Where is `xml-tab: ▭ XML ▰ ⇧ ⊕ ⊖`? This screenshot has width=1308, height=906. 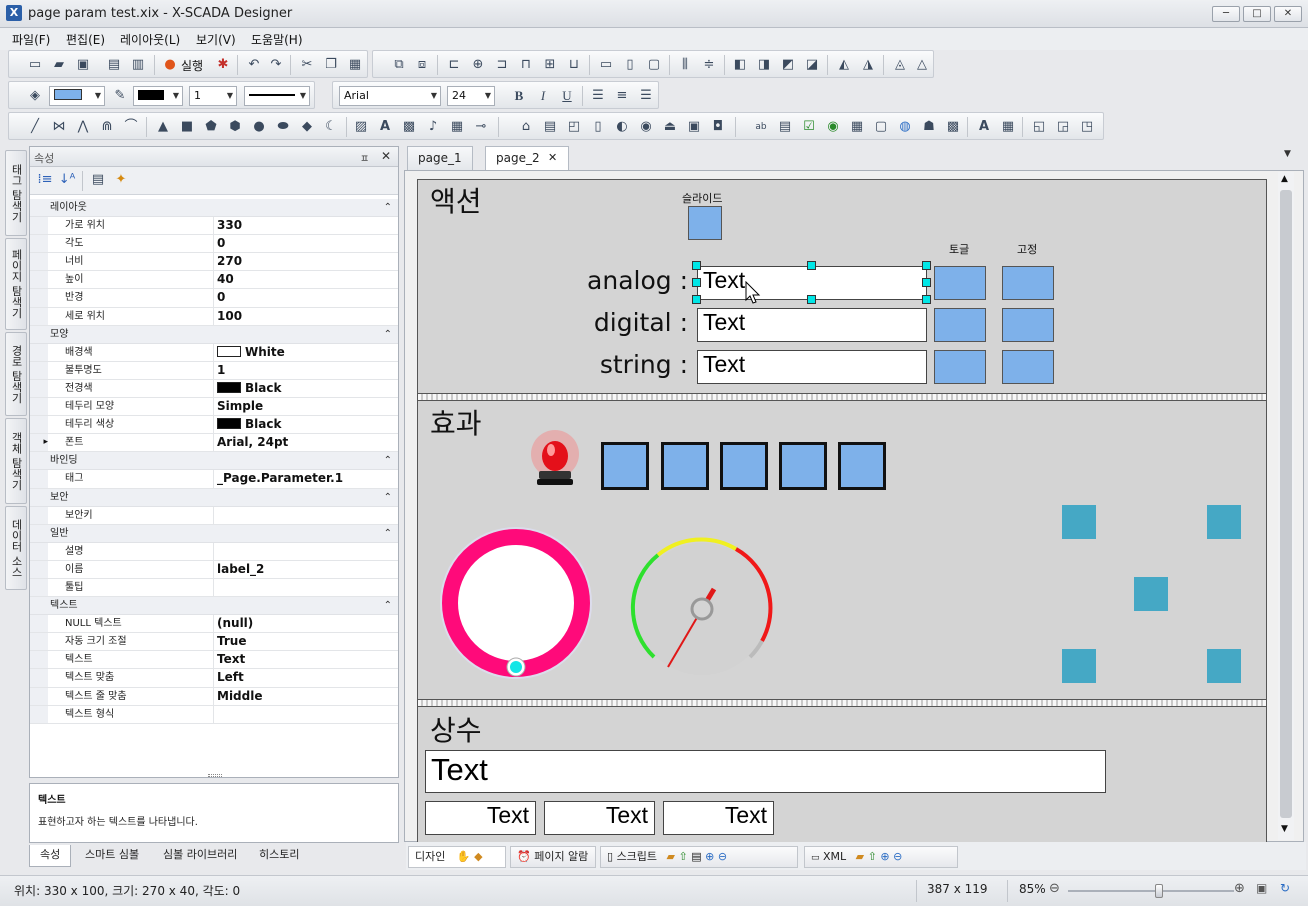 xml-tab: ▭ XML ▰ ⇧ ⊕ ⊖ is located at coordinates (881, 857).